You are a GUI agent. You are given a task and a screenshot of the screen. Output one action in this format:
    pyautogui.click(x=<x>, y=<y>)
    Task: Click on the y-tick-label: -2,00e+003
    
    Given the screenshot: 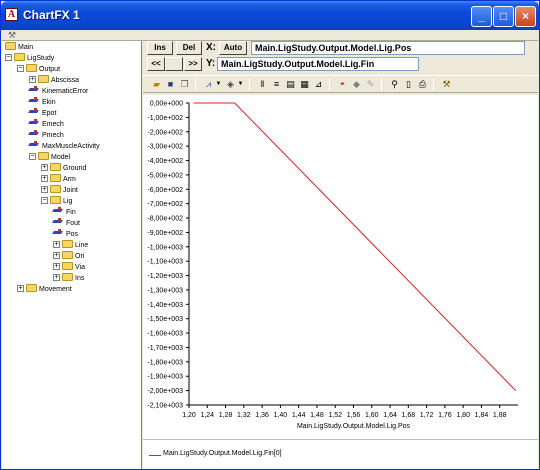 What is the action you would take?
    pyautogui.click(x=165, y=391)
    